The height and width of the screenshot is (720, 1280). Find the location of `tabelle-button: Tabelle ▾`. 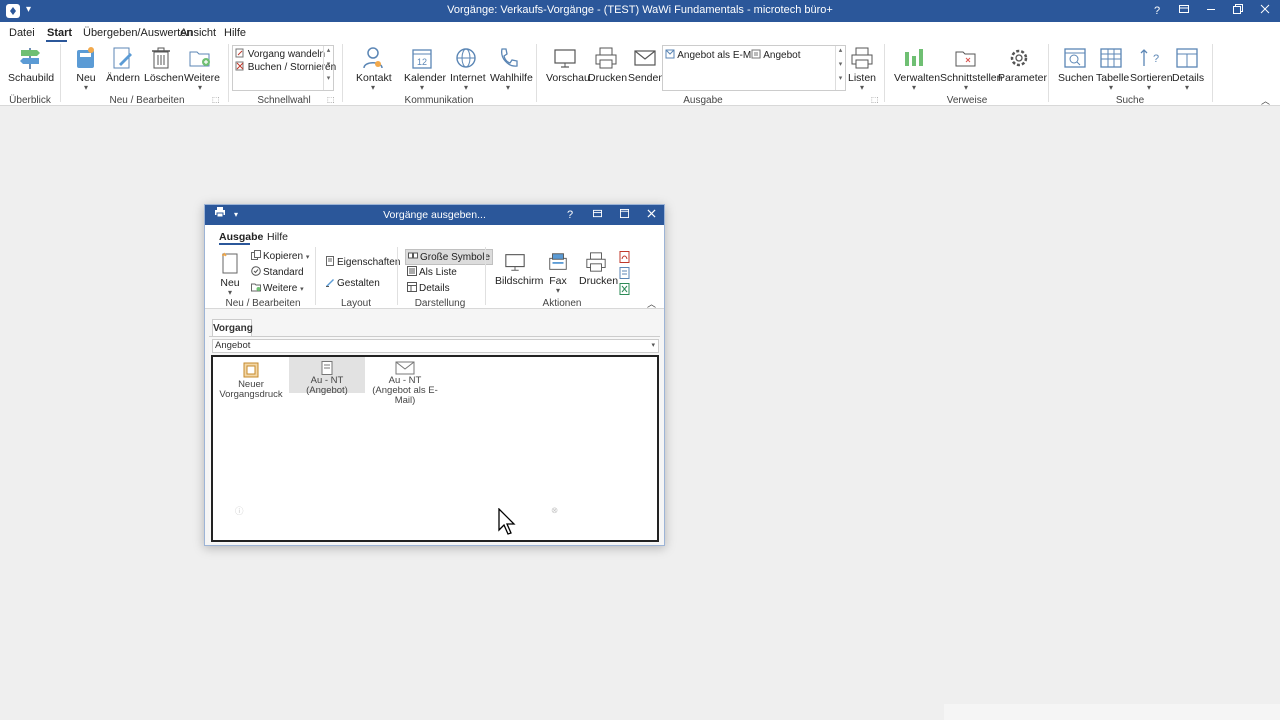

tabelle-button: Tabelle ▾ is located at coordinates (1112, 69).